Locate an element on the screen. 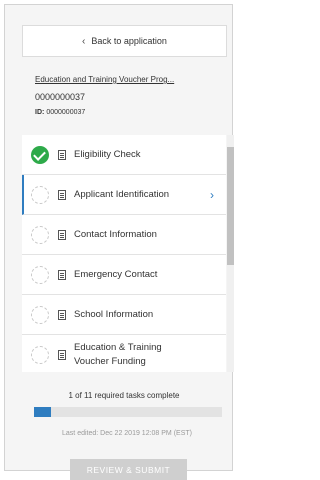 The image size is (320, 480). review-submit-button: REVIEW & SUBMIT is located at coordinates (128, 469).